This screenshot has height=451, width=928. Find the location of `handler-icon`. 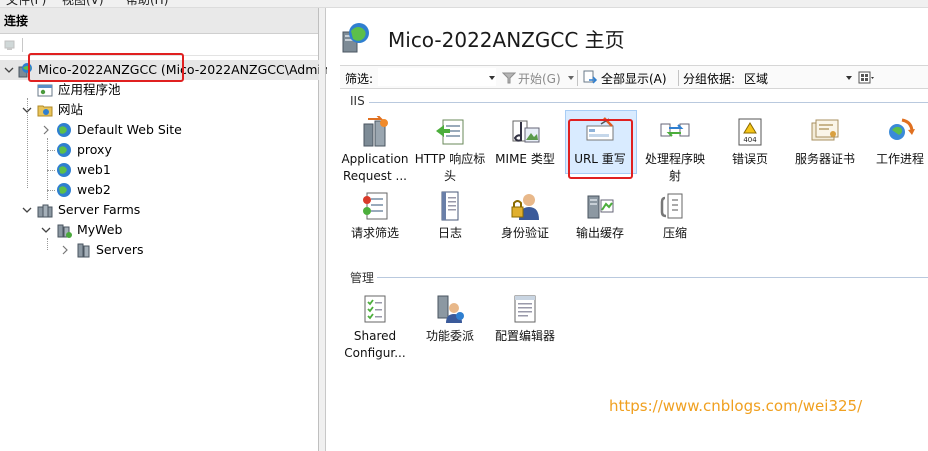

handler-icon is located at coordinates (675, 130).